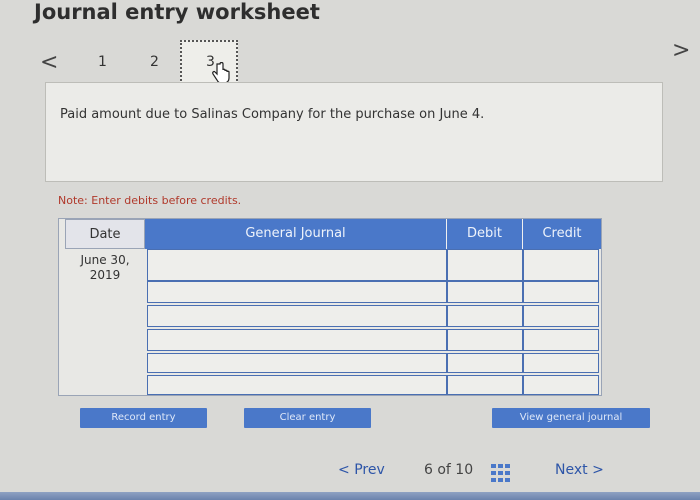  I want to click on next-label: Next, so click(571, 470).